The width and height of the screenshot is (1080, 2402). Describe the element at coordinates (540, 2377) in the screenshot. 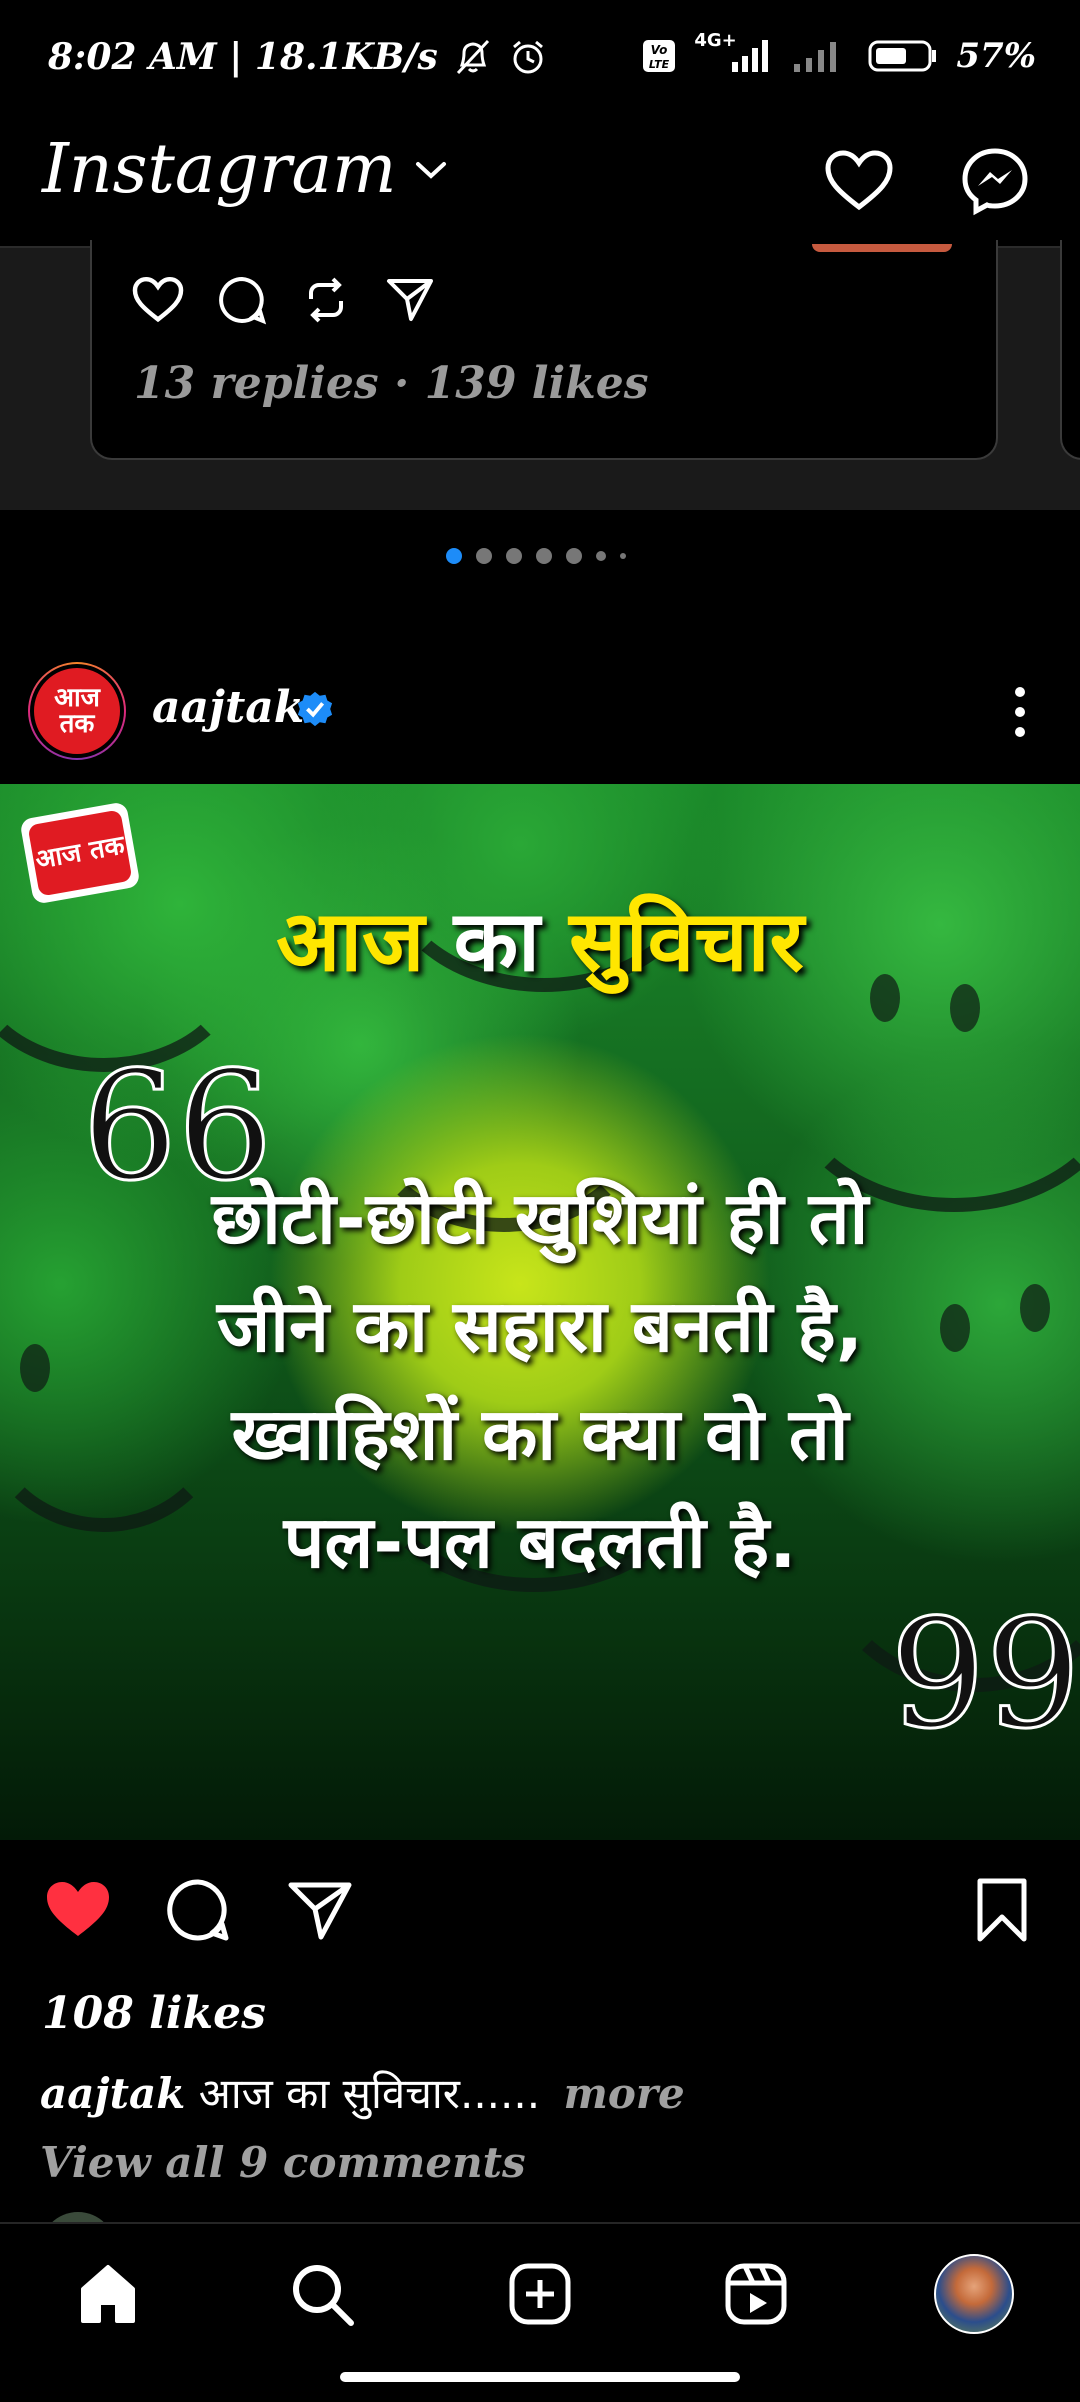

I see `gesture-home-bar` at that location.